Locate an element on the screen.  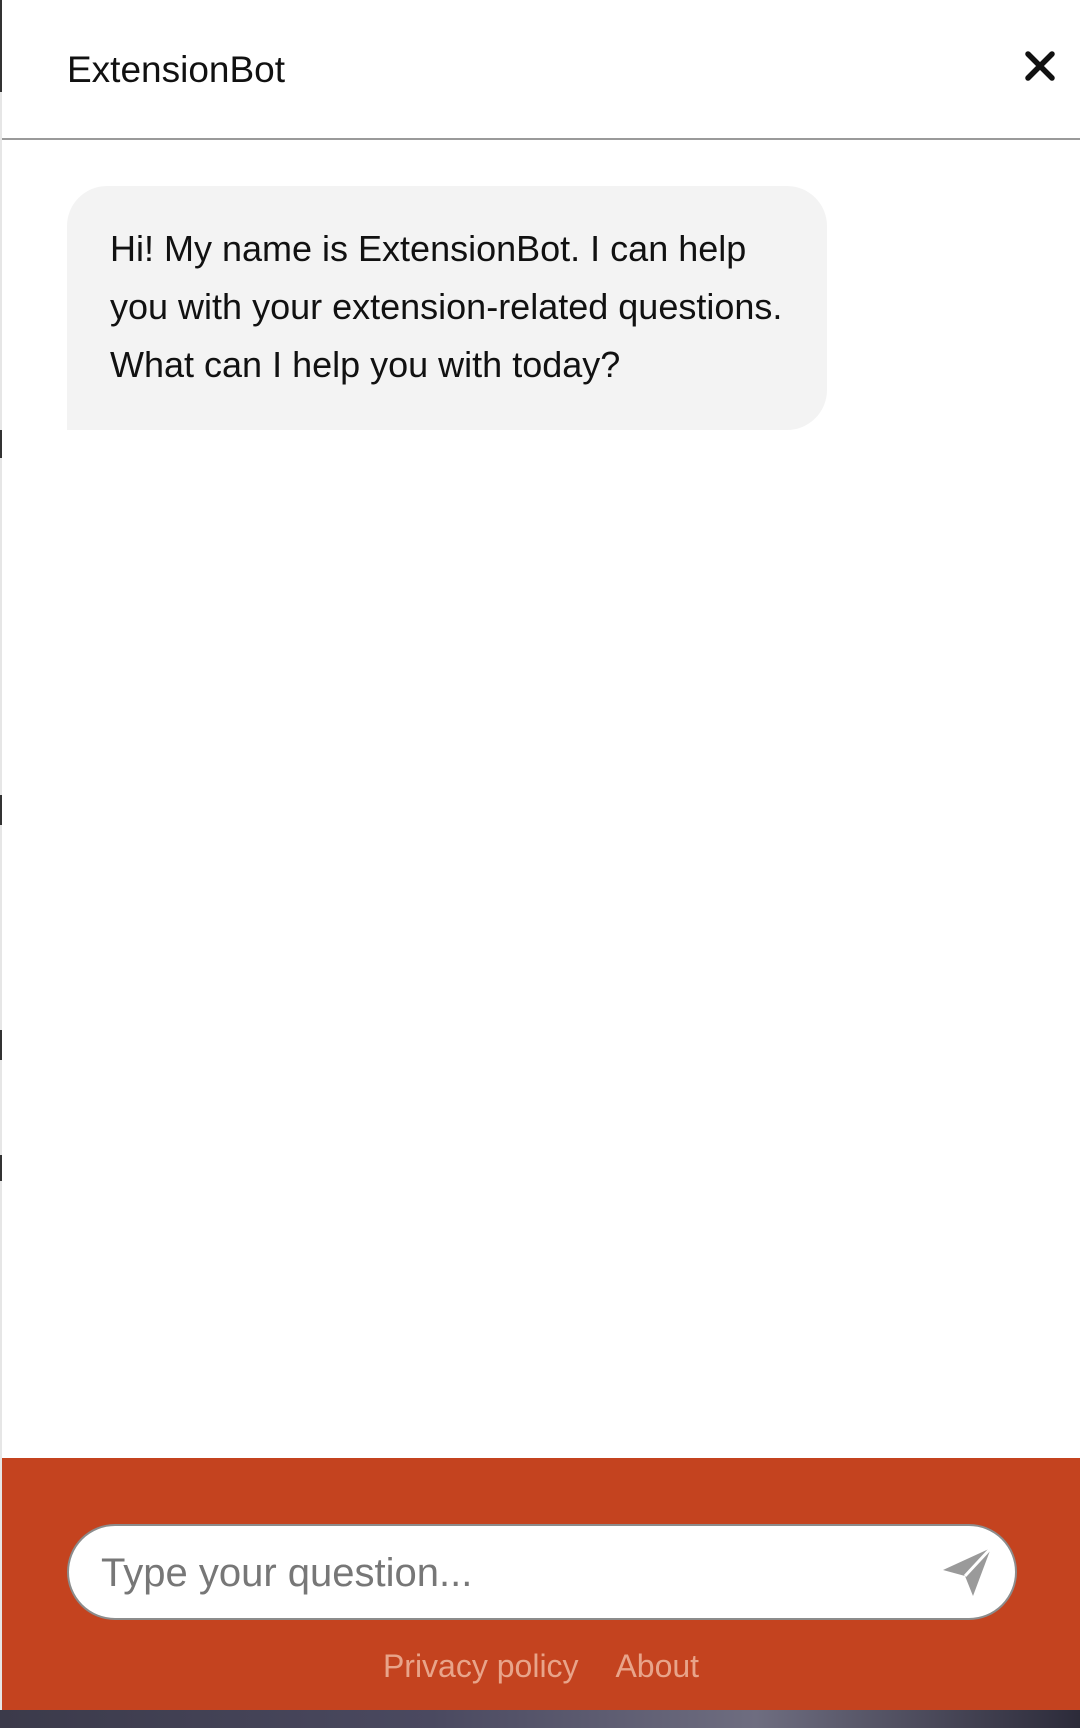
paper-plane-icon is located at coordinates (968, 1571).